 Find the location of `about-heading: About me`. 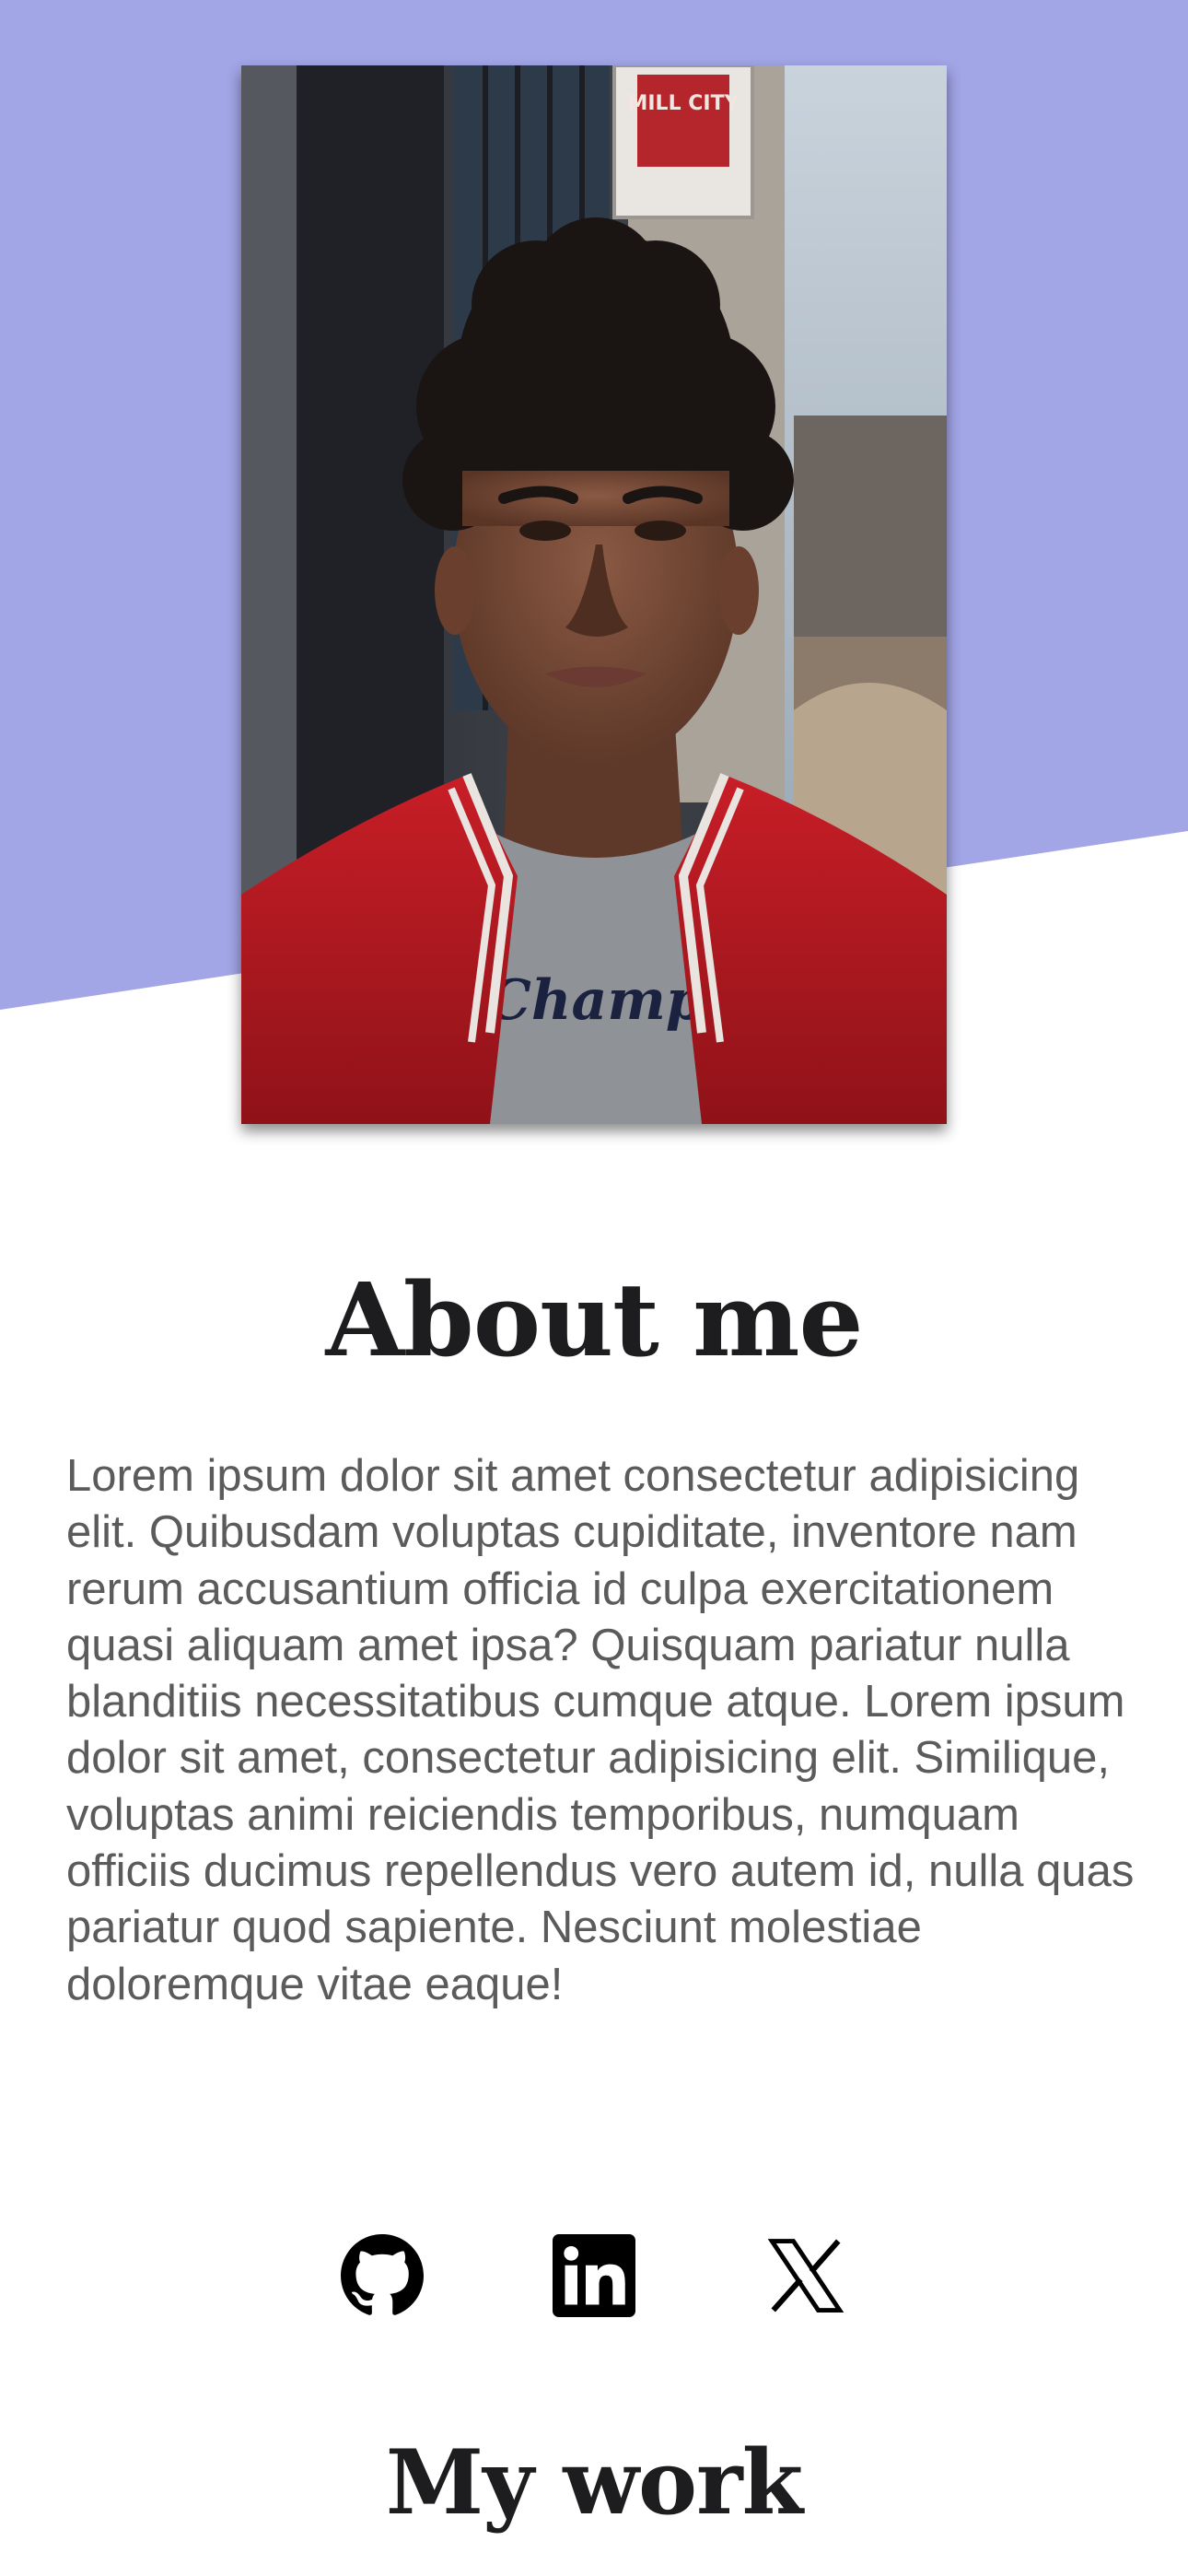

about-heading: About me is located at coordinates (594, 1319).